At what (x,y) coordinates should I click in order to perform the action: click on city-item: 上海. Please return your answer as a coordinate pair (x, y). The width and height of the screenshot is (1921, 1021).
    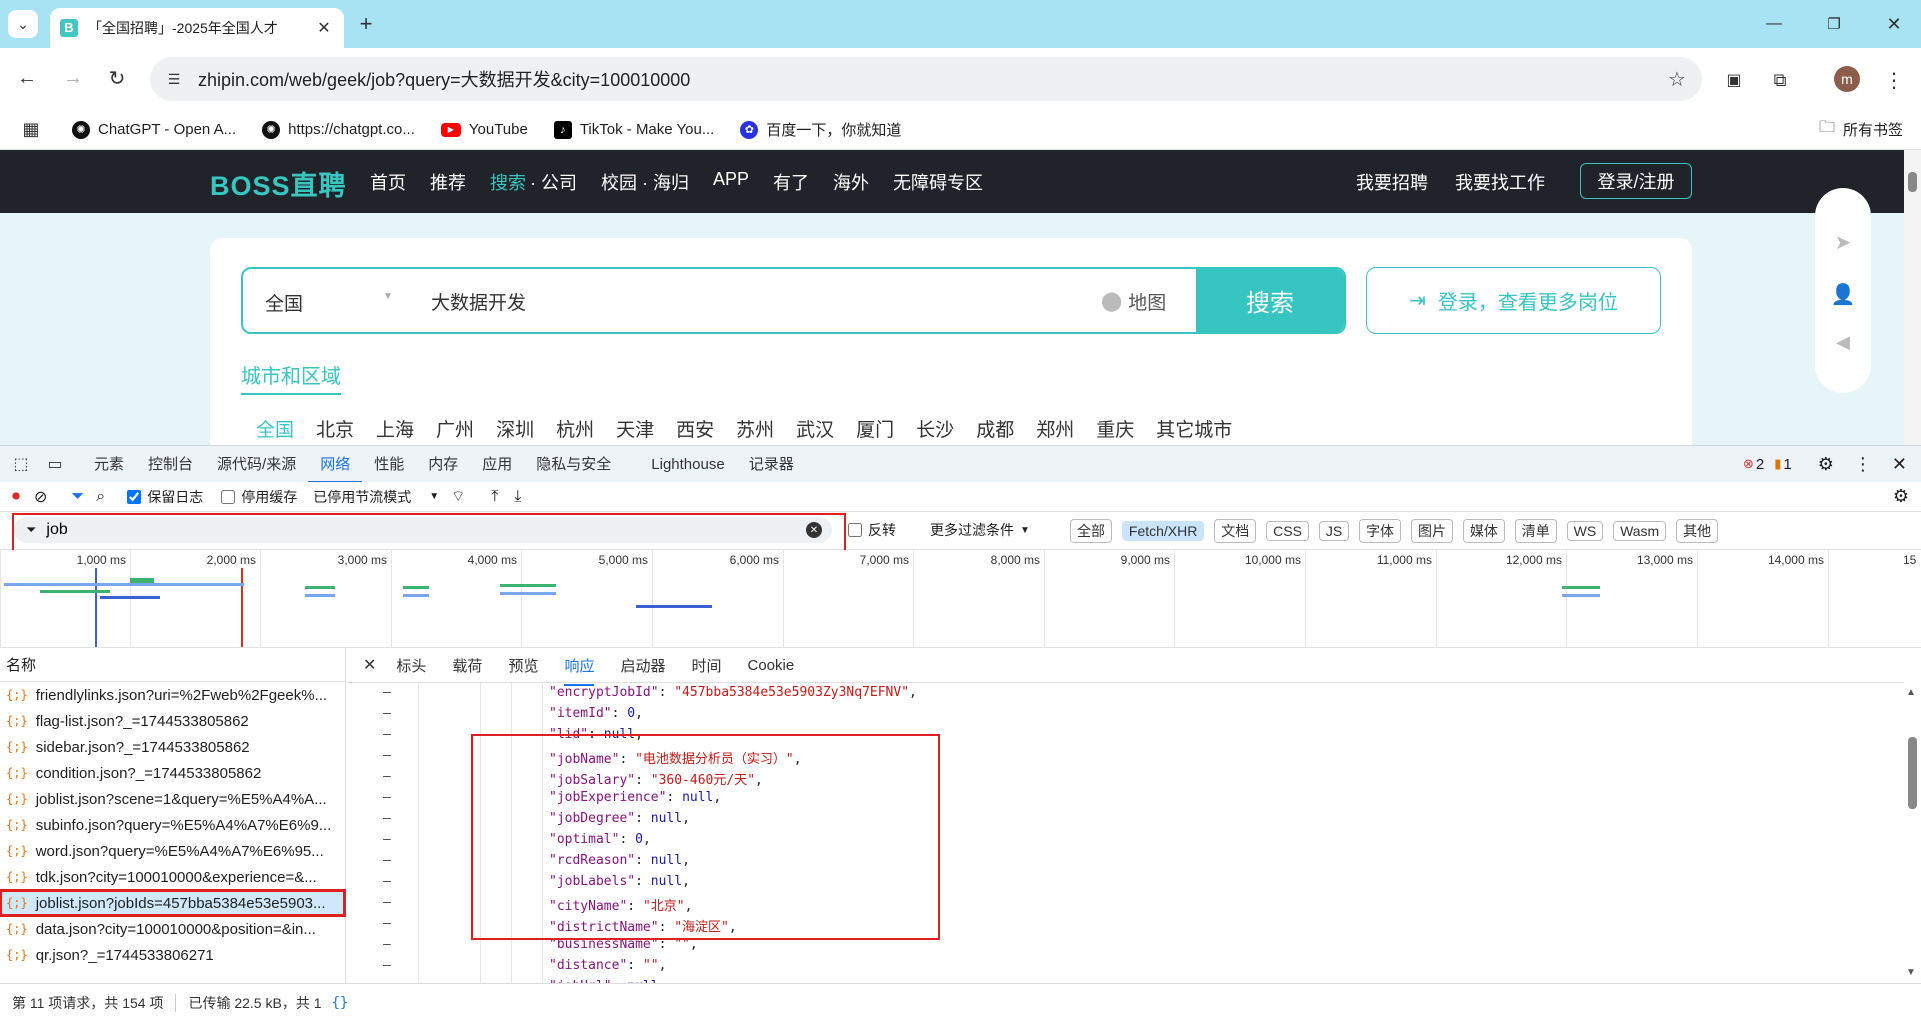
    Looking at the image, I should click on (395, 428).